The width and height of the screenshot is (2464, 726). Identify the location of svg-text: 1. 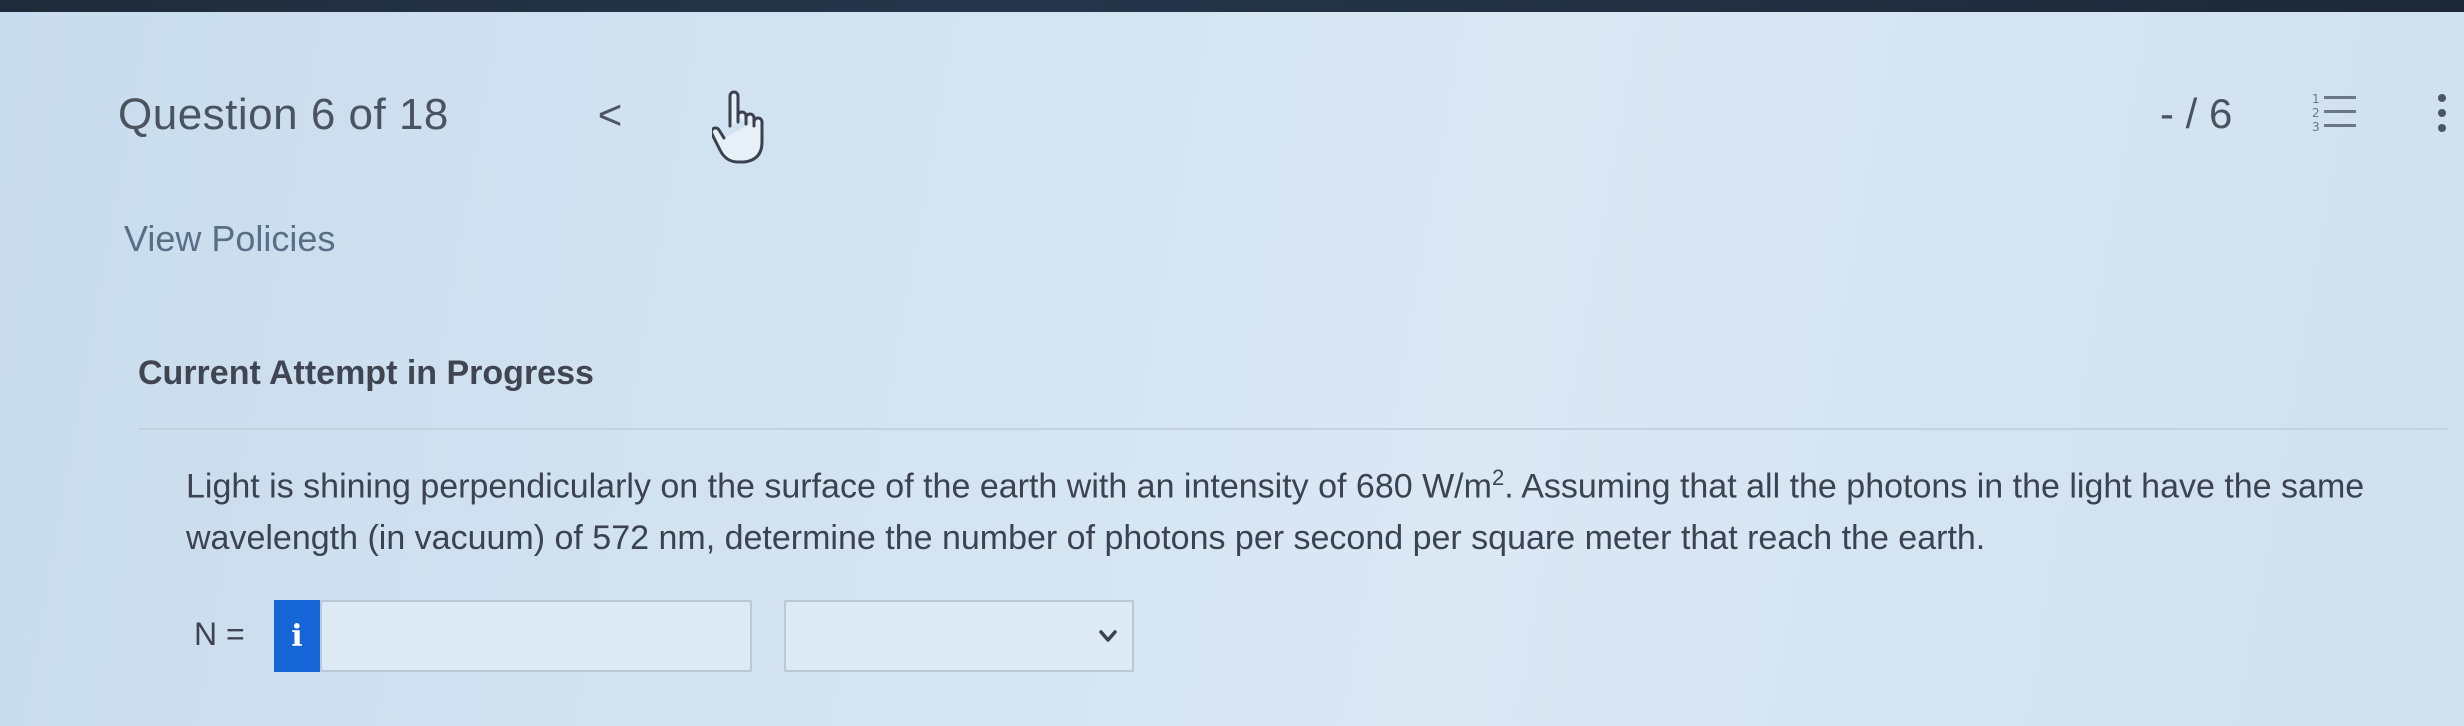
(2316, 99).